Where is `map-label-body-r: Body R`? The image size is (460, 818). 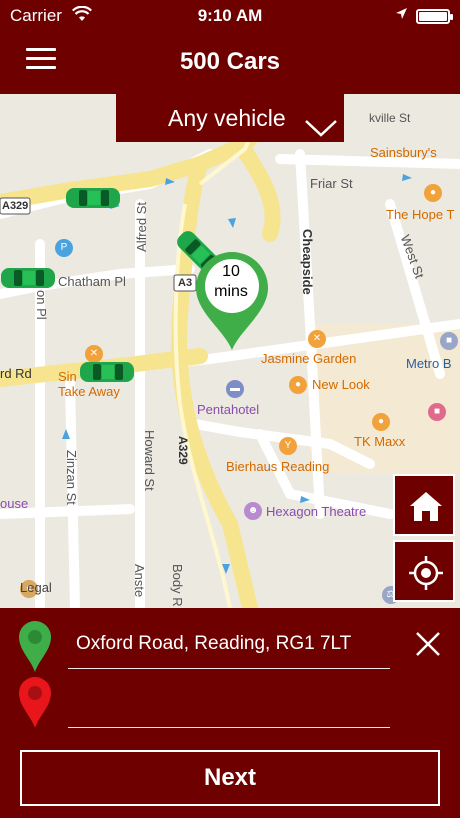
map-label-body-r: Body R is located at coordinates (177, 585).